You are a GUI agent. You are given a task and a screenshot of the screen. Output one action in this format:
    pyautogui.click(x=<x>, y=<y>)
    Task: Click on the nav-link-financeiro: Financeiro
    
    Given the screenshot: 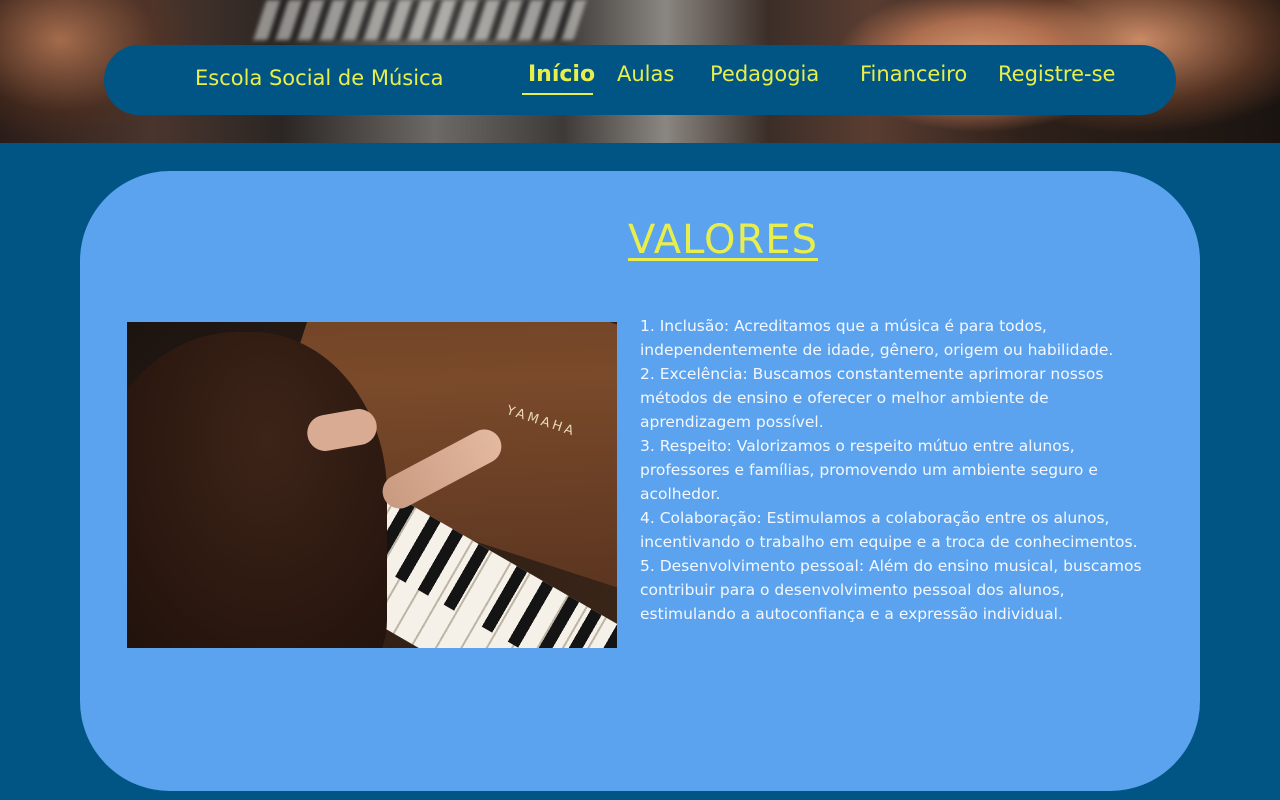 What is the action you would take?
    pyautogui.click(x=913, y=74)
    